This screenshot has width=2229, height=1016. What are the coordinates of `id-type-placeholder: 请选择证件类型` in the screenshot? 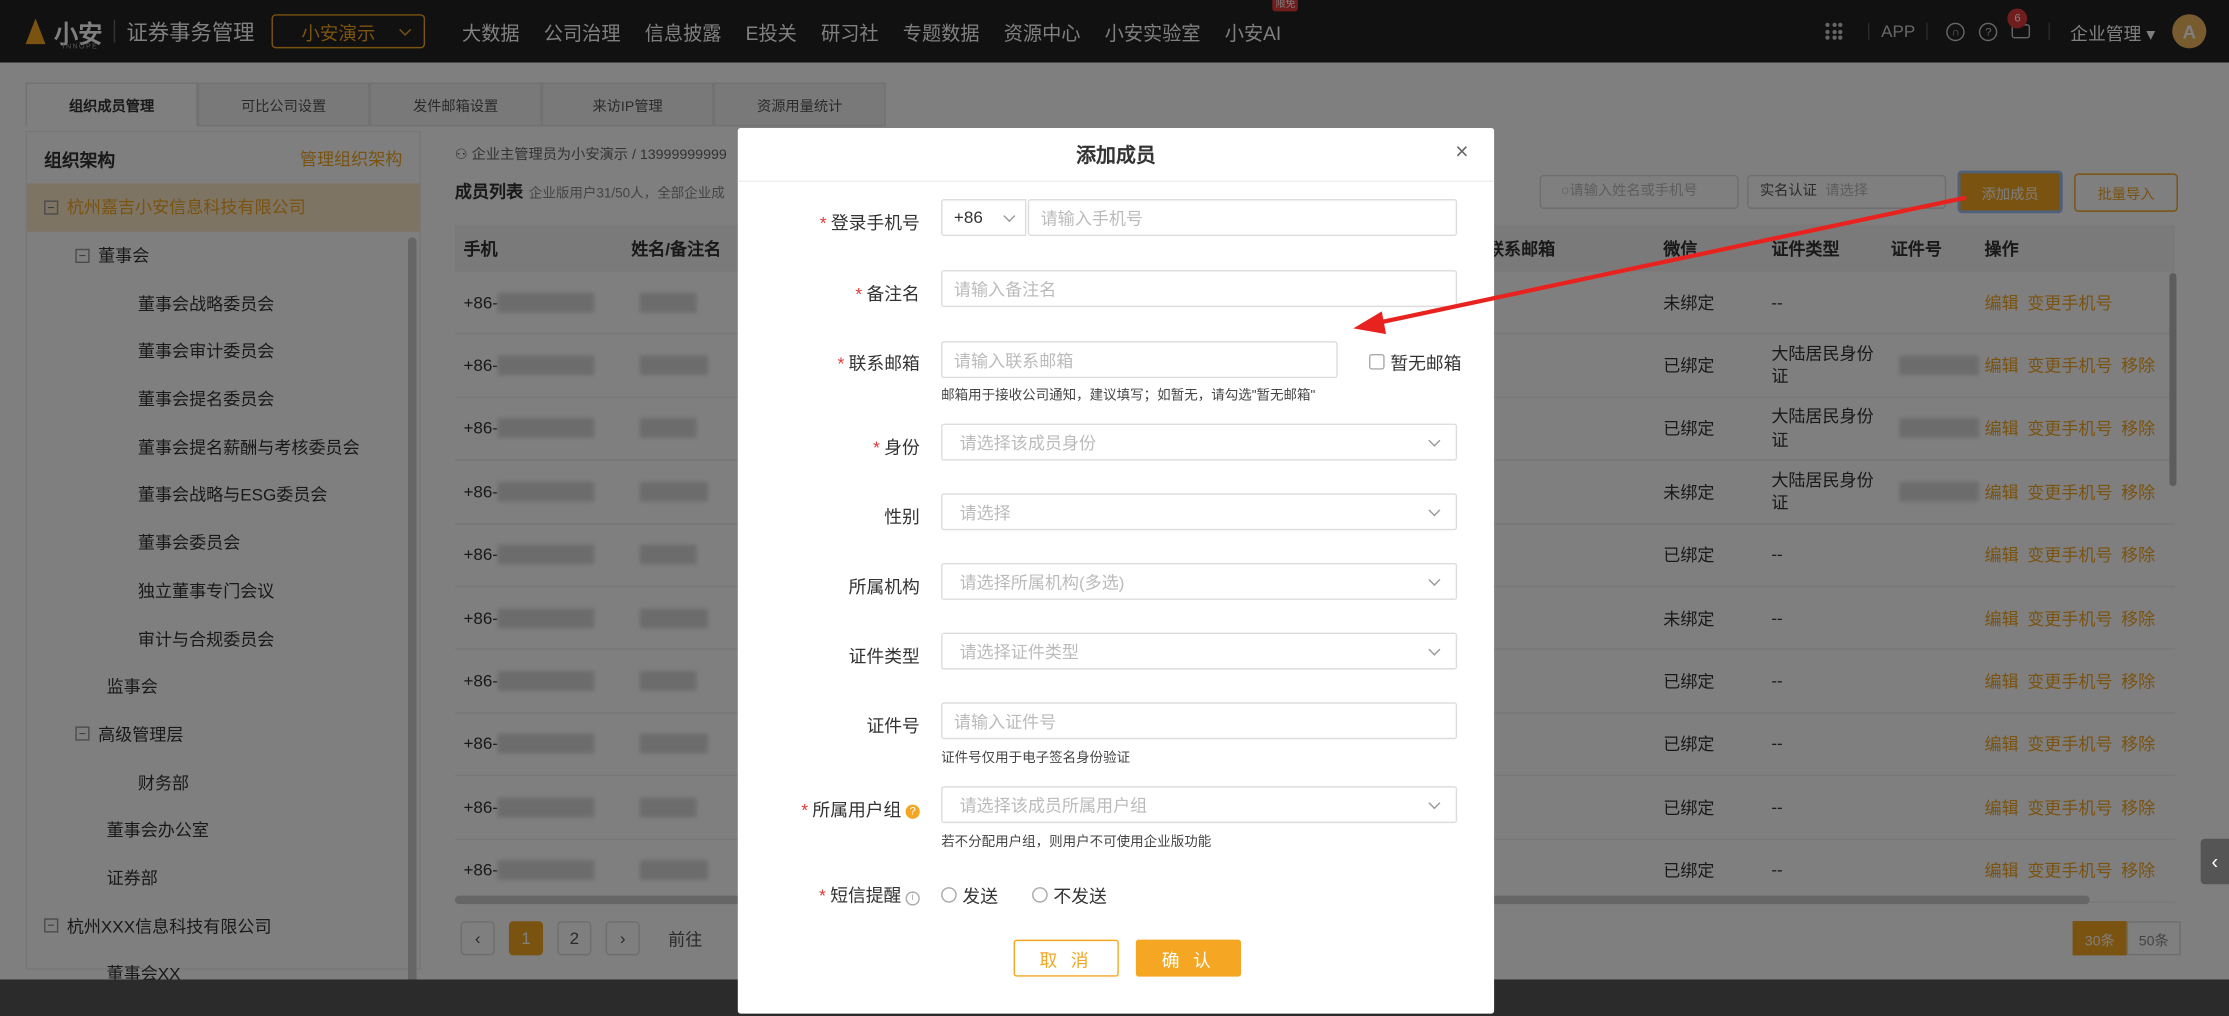 It's located at (1019, 651).